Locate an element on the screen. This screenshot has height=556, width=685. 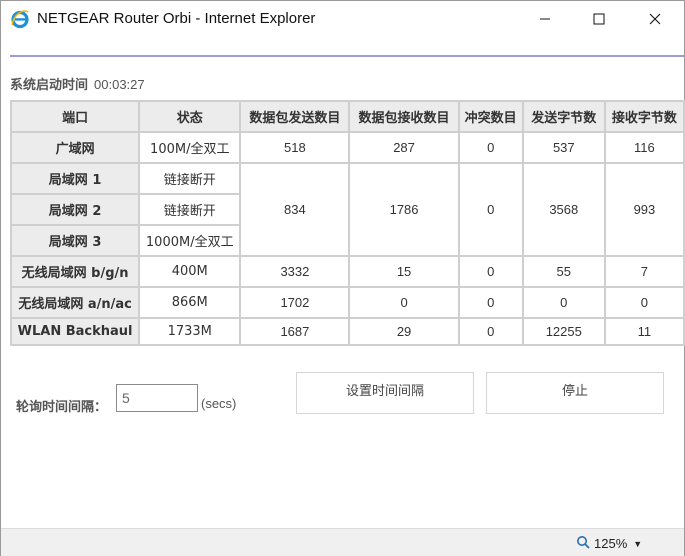
close-button is located at coordinates (655, 19).